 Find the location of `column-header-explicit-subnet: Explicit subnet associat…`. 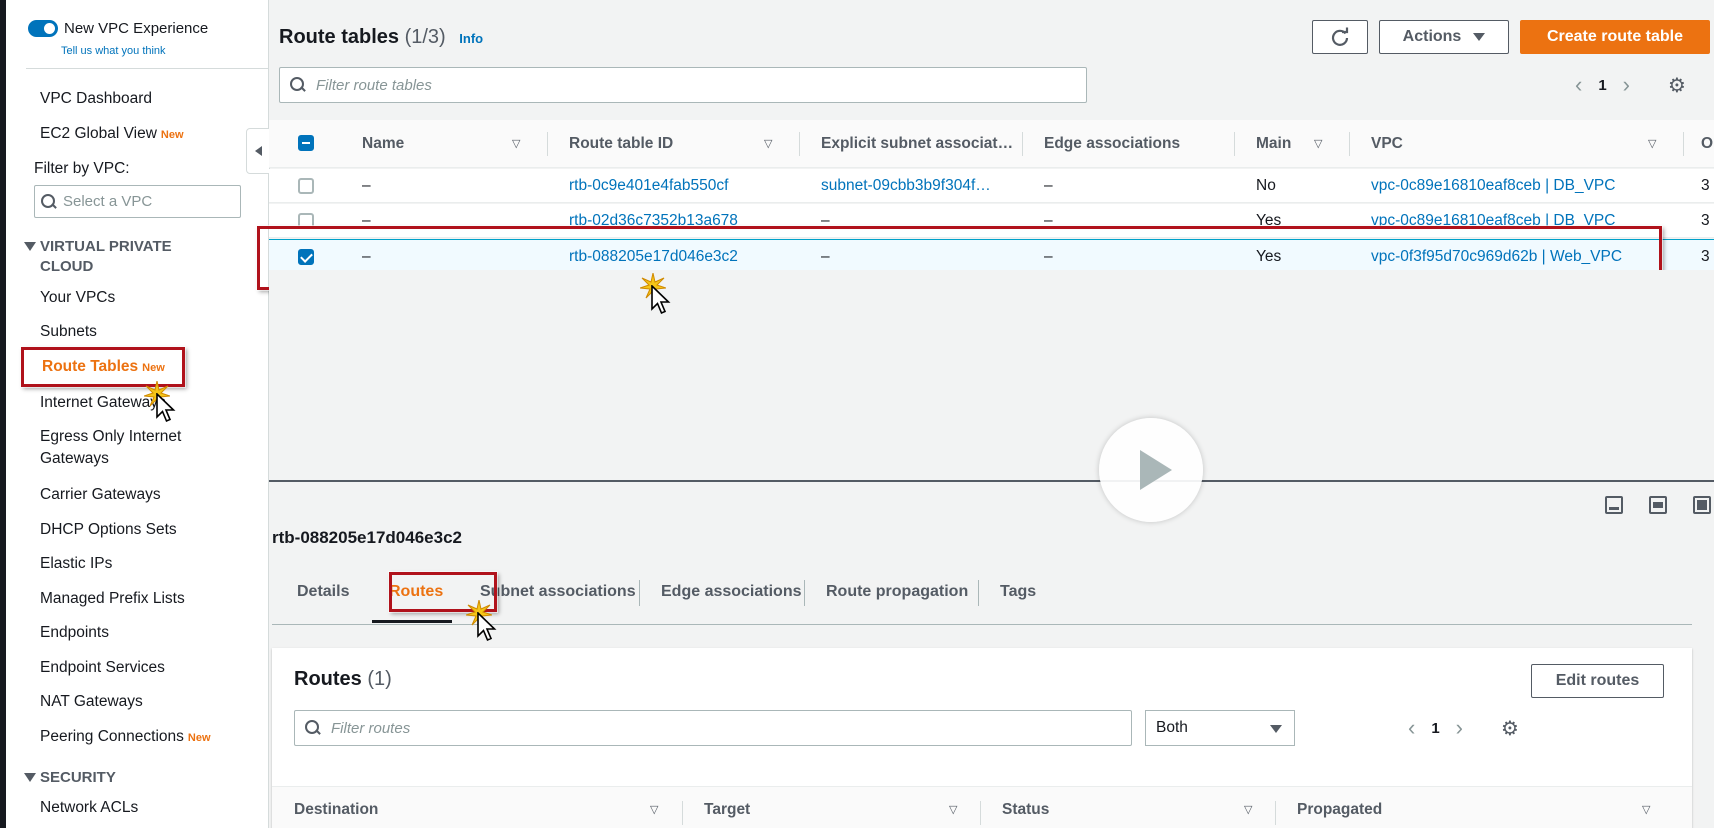

column-header-explicit-subnet: Explicit subnet associat… is located at coordinates (917, 144).